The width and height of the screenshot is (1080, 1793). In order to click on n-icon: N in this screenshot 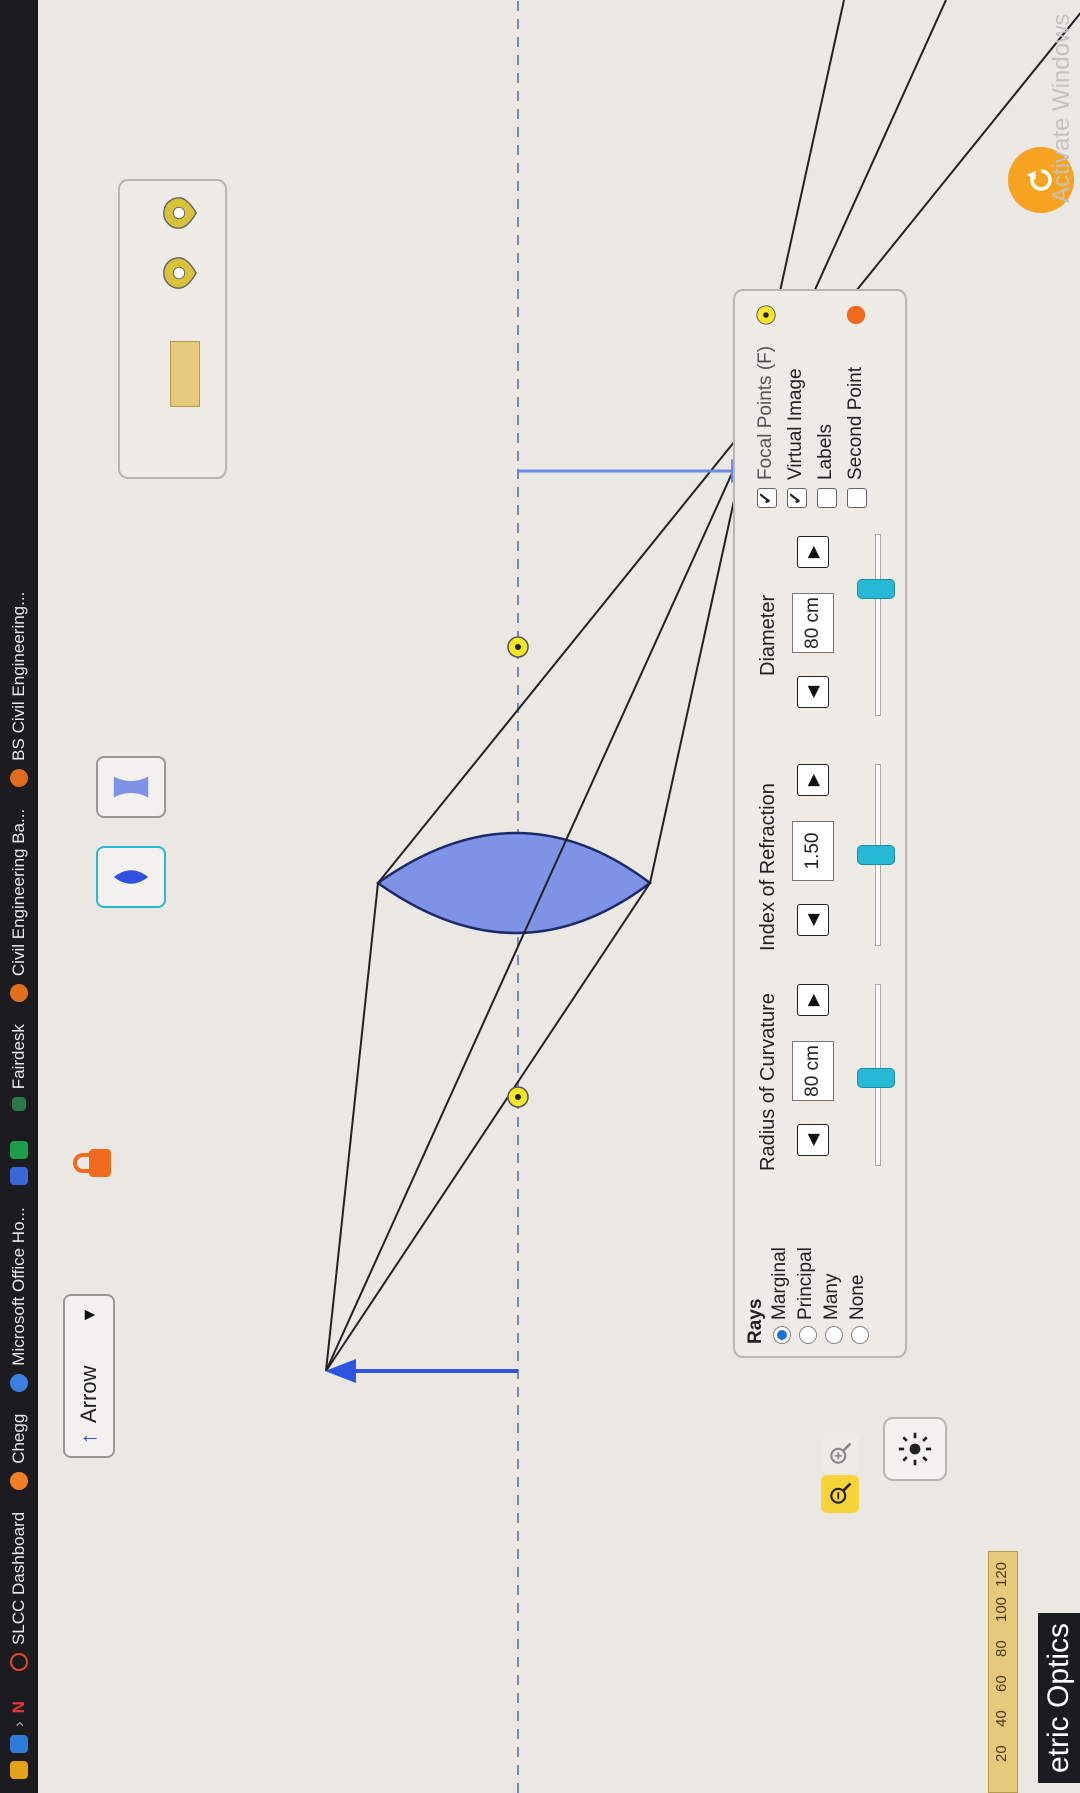, I will do `click(18, 1707)`.